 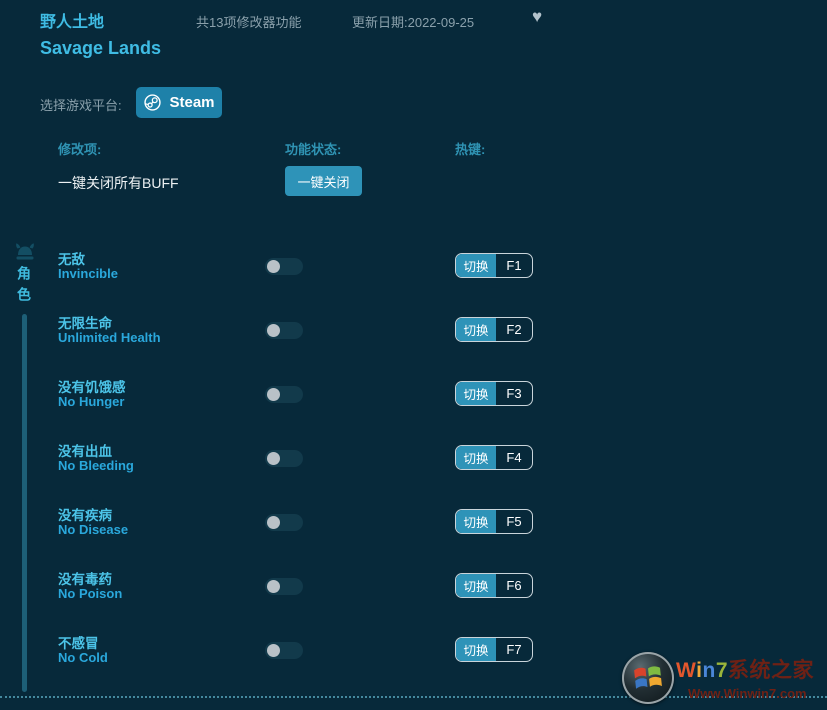 What do you see at coordinates (413, 272) in the screenshot?
I see `feature-row-invincible: 无敌 Invincible 切换 F1` at bounding box center [413, 272].